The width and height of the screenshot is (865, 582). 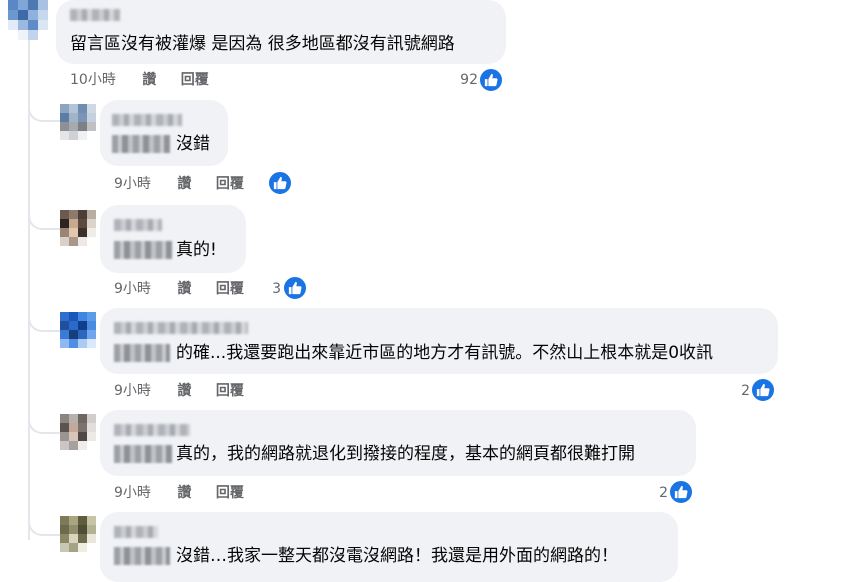 I want to click on reaction-count: 3, so click(x=268, y=289).